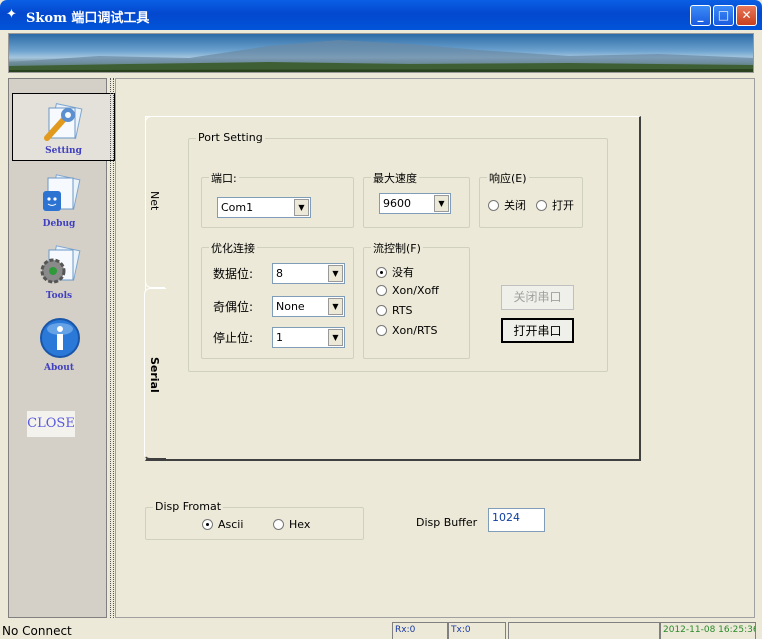 The width and height of the screenshot is (762, 639). Describe the element at coordinates (224, 178) in the screenshot. I see `port-label: 端口:` at that location.